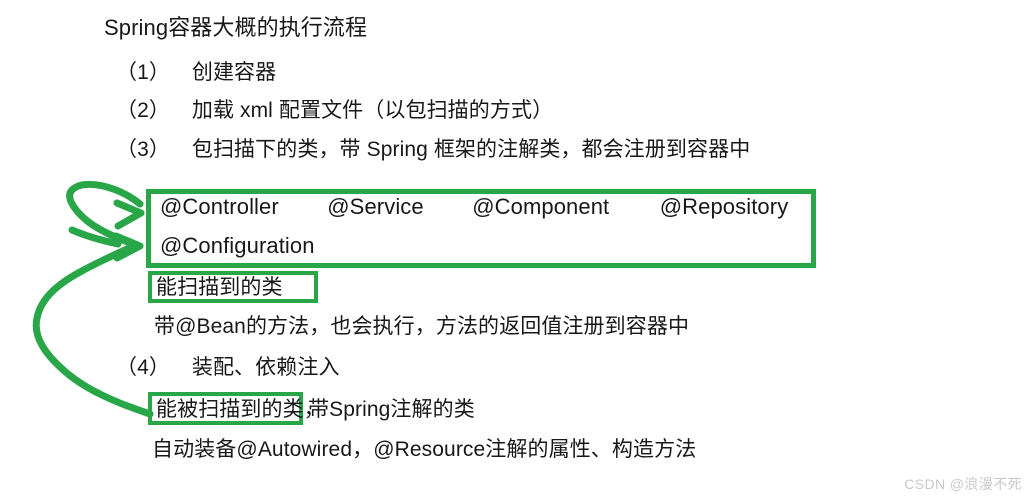 The image size is (1036, 503). What do you see at coordinates (236, 27) in the screenshot?
I see `page-title: Spring容器大概的执行流程` at bounding box center [236, 27].